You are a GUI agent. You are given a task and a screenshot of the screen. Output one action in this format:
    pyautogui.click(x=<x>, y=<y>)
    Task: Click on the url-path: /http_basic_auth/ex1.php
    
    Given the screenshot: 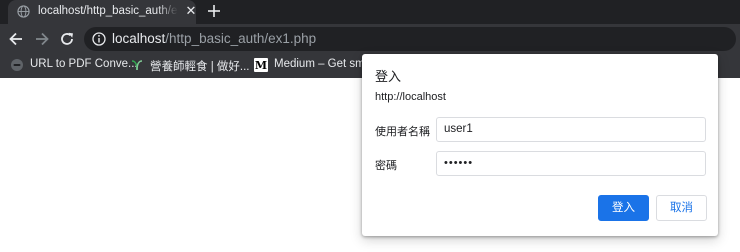 What is the action you would take?
    pyautogui.click(x=241, y=38)
    